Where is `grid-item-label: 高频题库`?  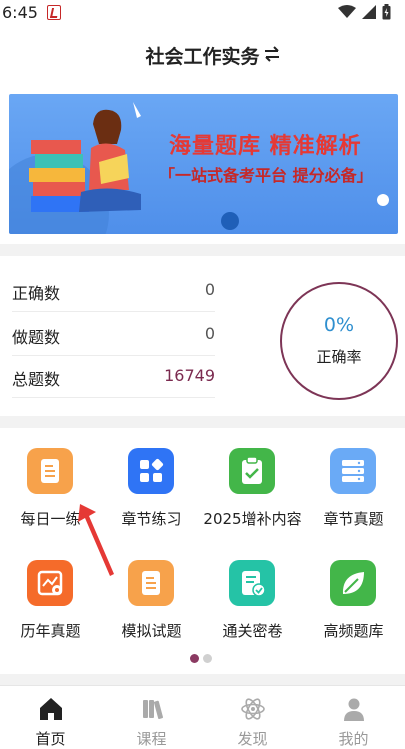 grid-item-label: 高频题库 is located at coordinates (353, 631).